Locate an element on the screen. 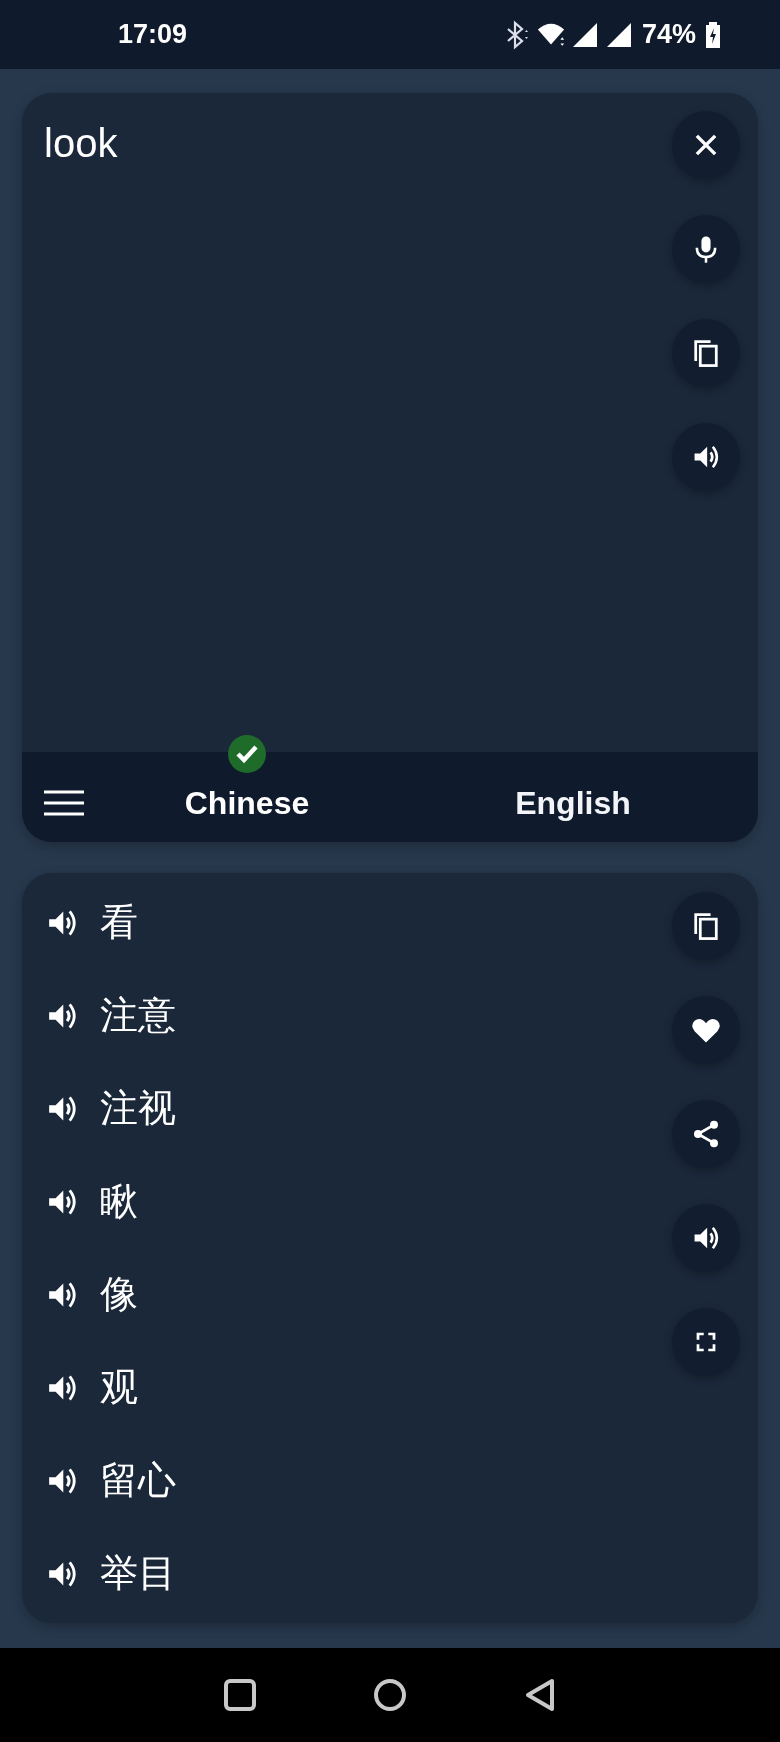 The width and height of the screenshot is (780, 1742). translation-text: 像 is located at coordinates (119, 1294).